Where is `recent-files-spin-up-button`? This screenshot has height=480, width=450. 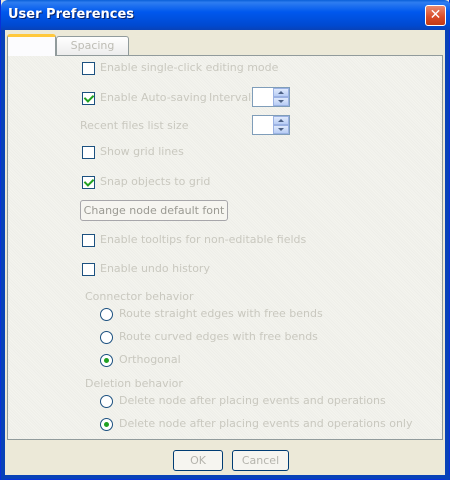
recent-files-spin-up-button is located at coordinates (281, 120).